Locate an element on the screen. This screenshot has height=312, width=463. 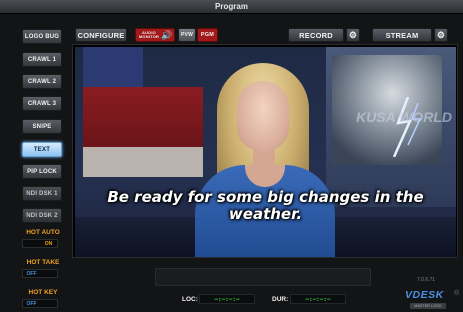
pgm-button: PGM is located at coordinates (207, 35).